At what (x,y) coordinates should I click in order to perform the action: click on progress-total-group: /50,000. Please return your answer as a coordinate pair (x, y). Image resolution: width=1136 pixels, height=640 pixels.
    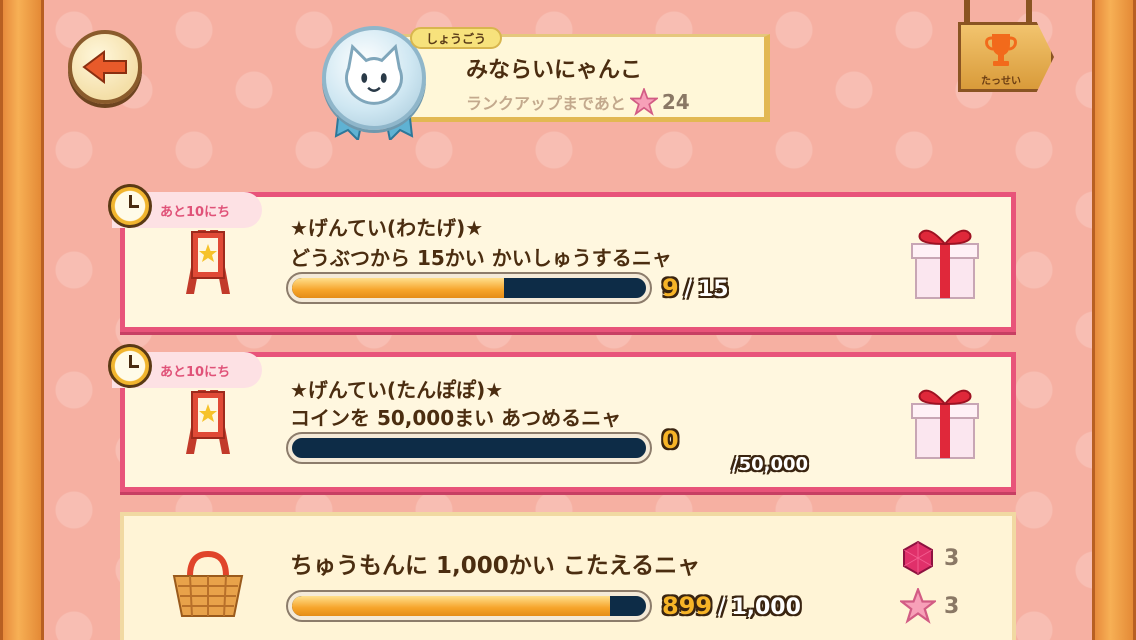
    Looking at the image, I should click on (770, 464).